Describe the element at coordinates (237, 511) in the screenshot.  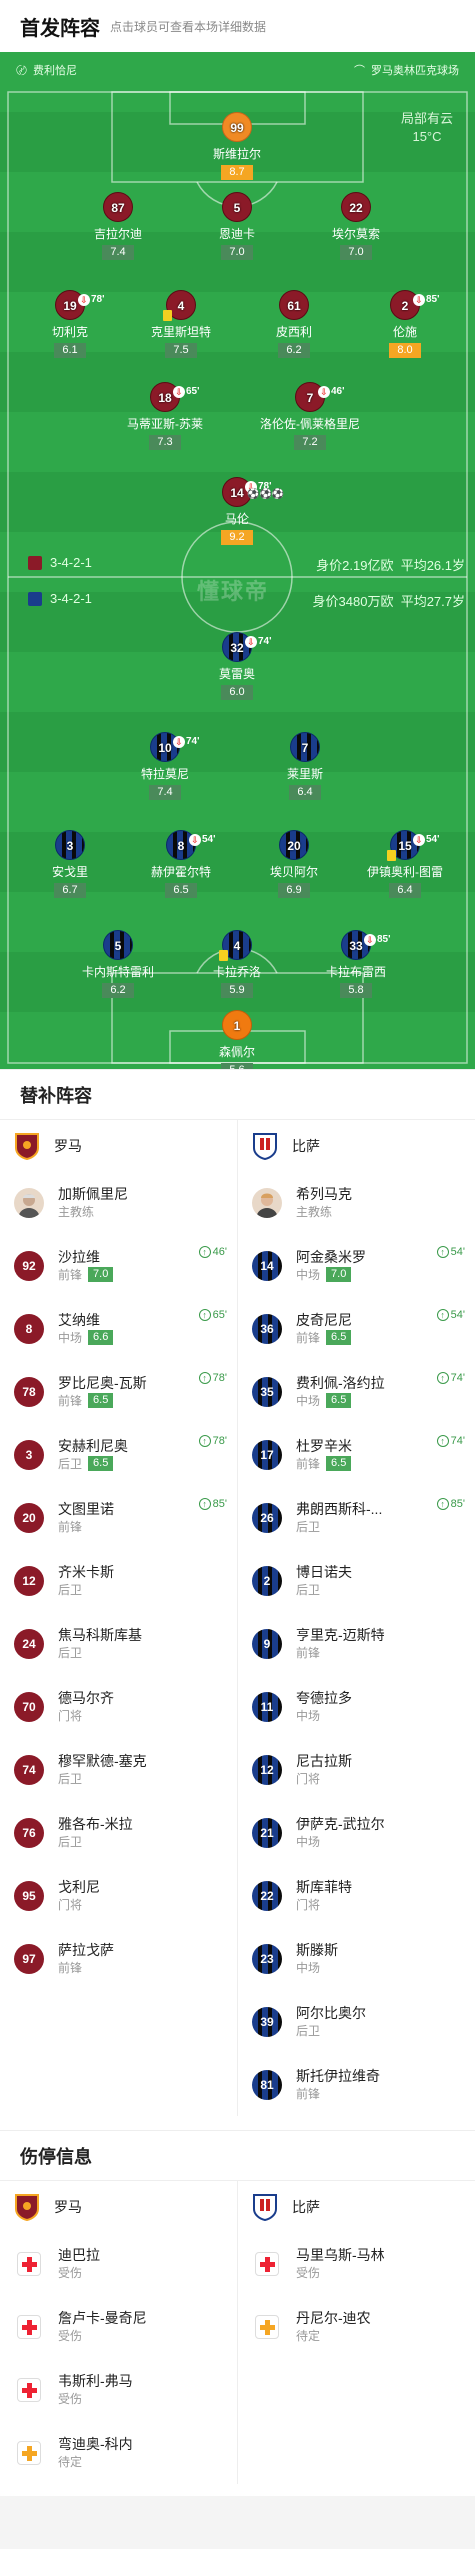
I see `roma-player: 14 ⇩ 78' ⚽⚽⚽ 马伦 9.2` at that location.